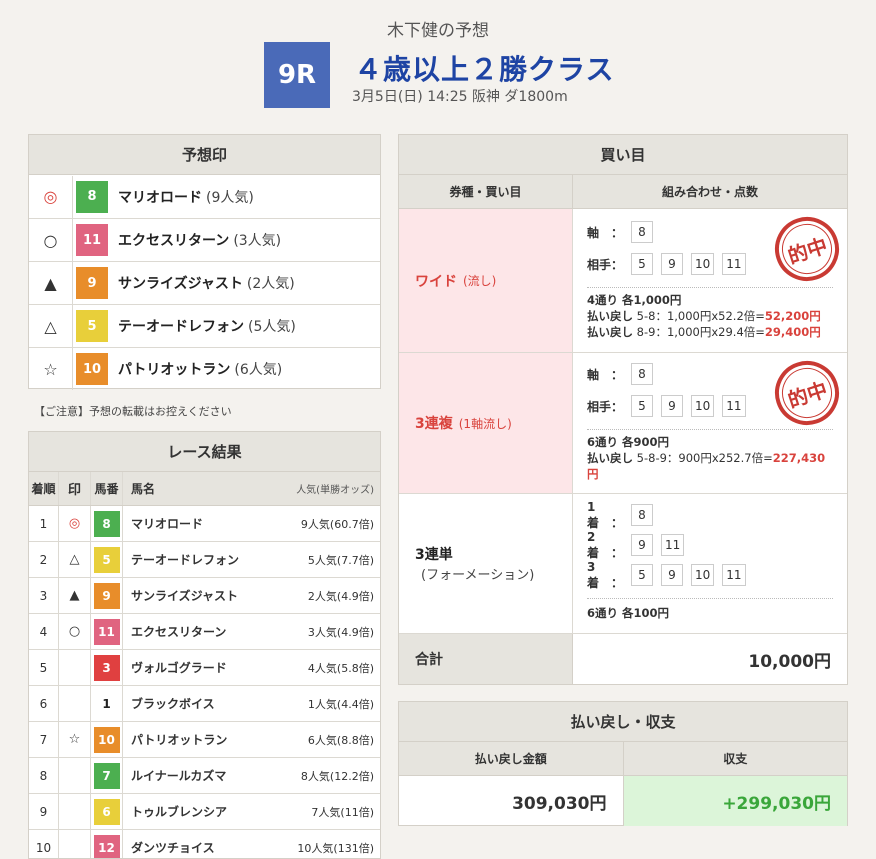  What do you see at coordinates (179, 812) in the screenshot?
I see `horse-name: トゥルブレンシア` at bounding box center [179, 812].